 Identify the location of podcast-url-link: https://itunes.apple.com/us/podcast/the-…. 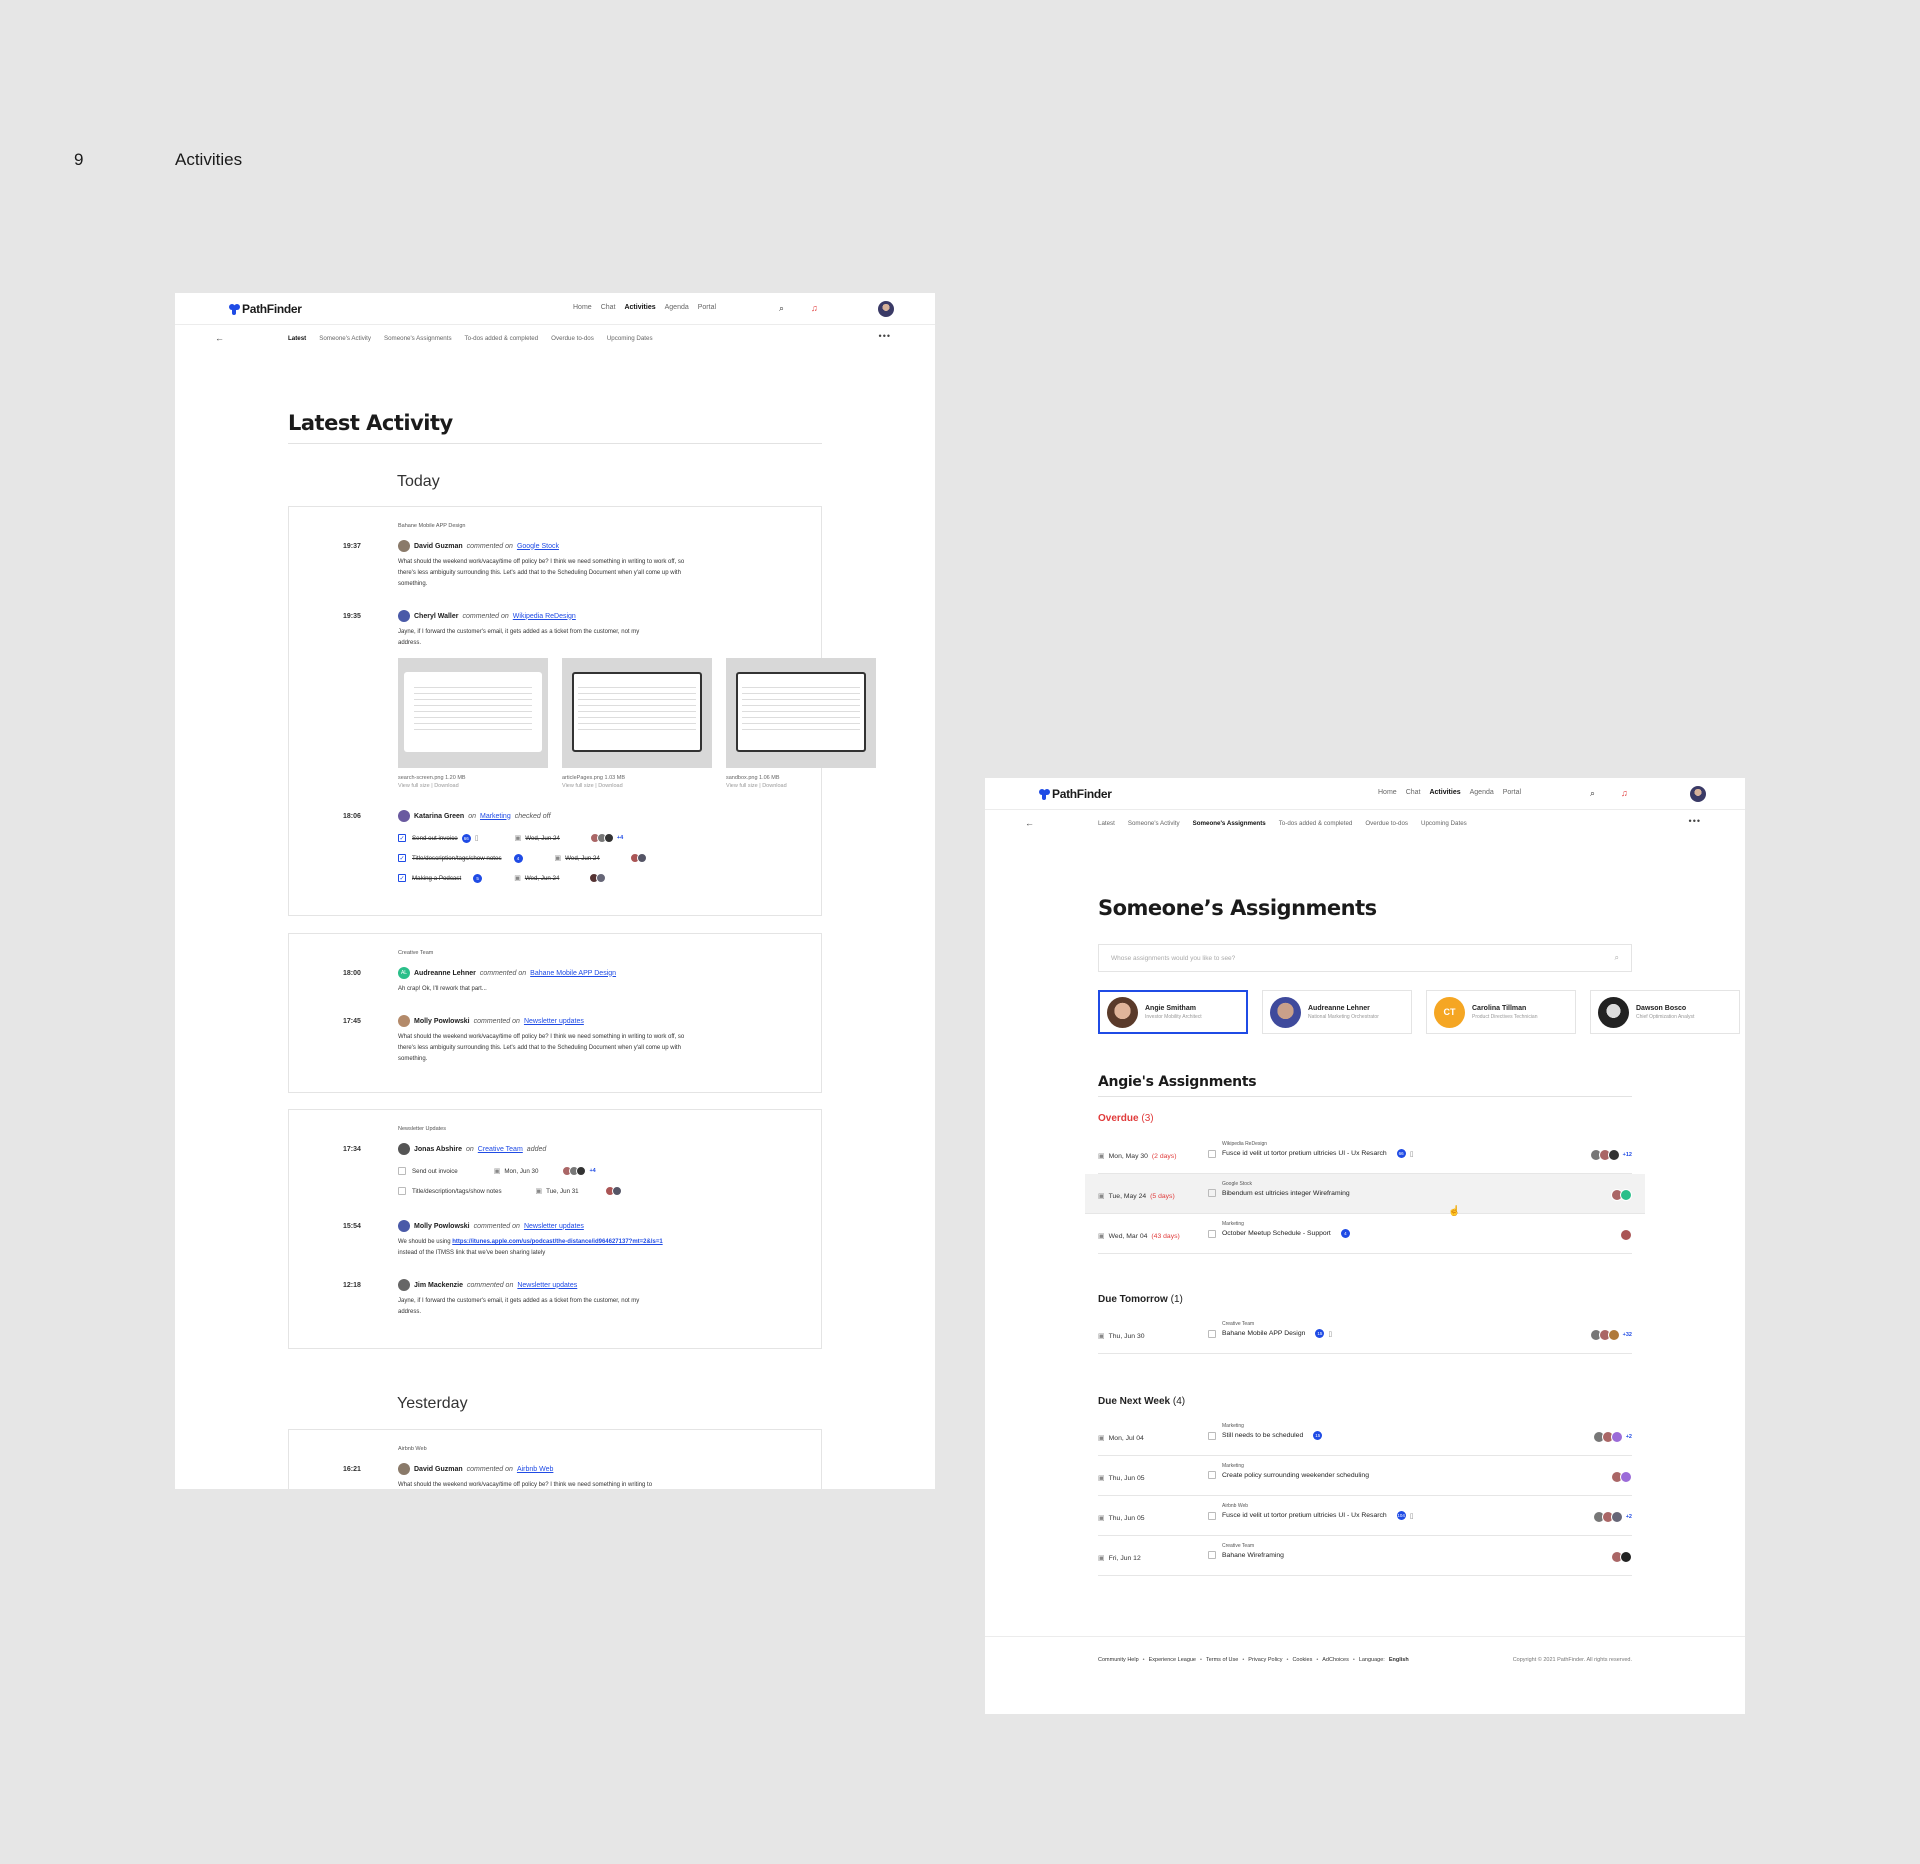
(557, 1242).